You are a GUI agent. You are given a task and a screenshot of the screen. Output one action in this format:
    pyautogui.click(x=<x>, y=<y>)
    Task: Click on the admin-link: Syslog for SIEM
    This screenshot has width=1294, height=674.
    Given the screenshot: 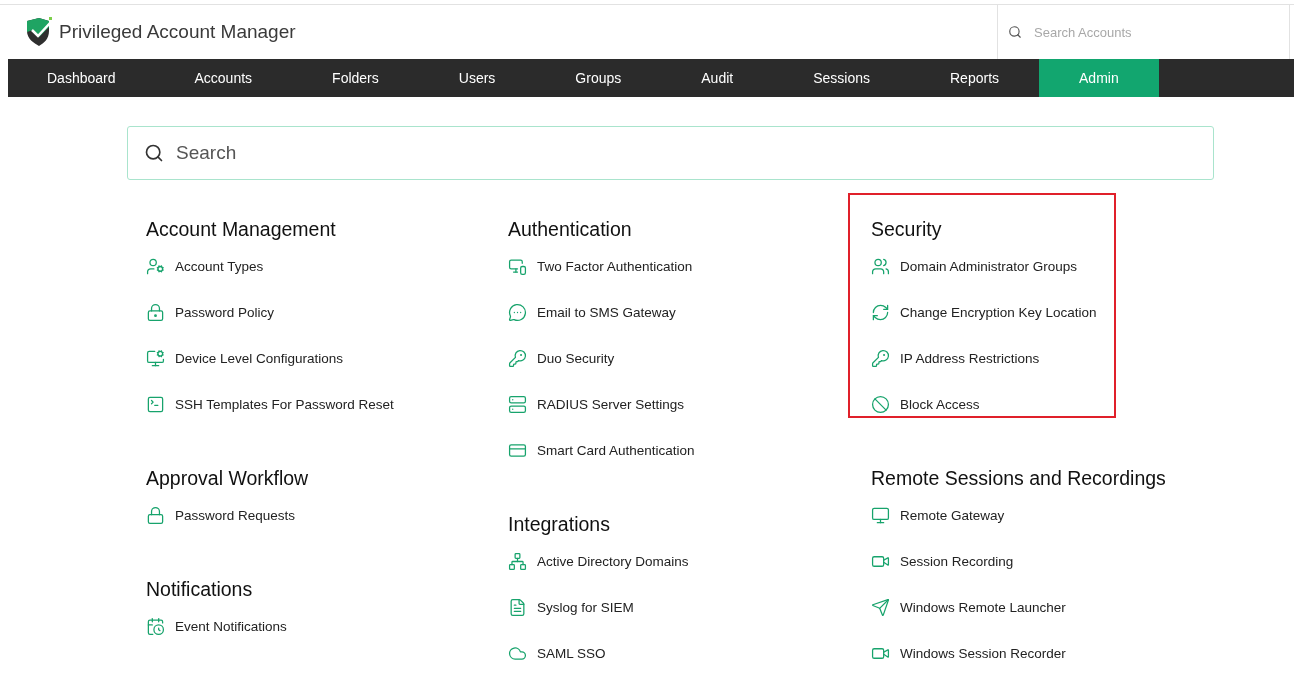 What is the action you would take?
    pyautogui.click(x=689, y=607)
    